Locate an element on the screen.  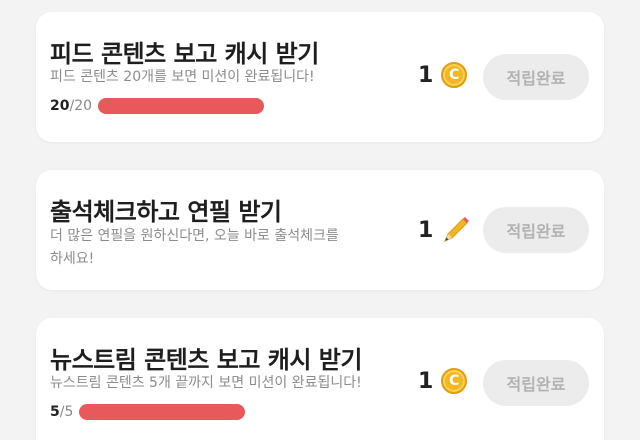
mission-reward: 1 is located at coordinates (444, 230).